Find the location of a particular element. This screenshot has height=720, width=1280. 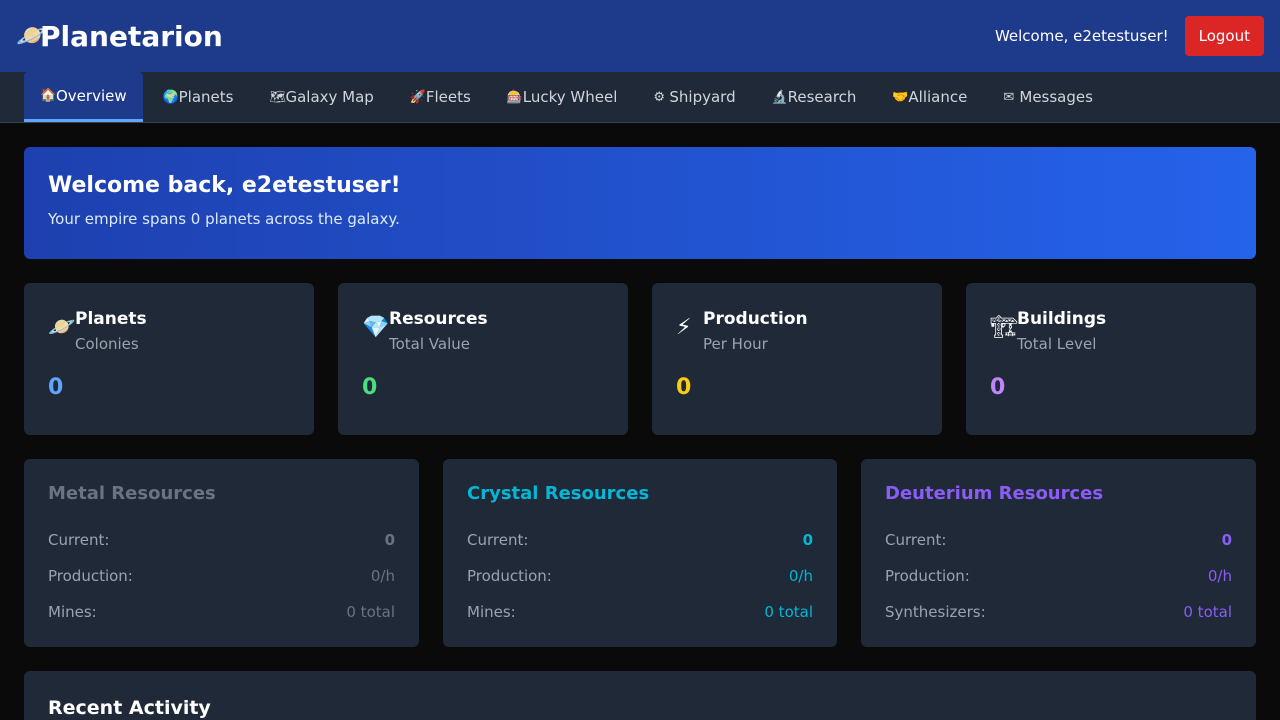

rocket-icon: 🚀 is located at coordinates (418, 97).